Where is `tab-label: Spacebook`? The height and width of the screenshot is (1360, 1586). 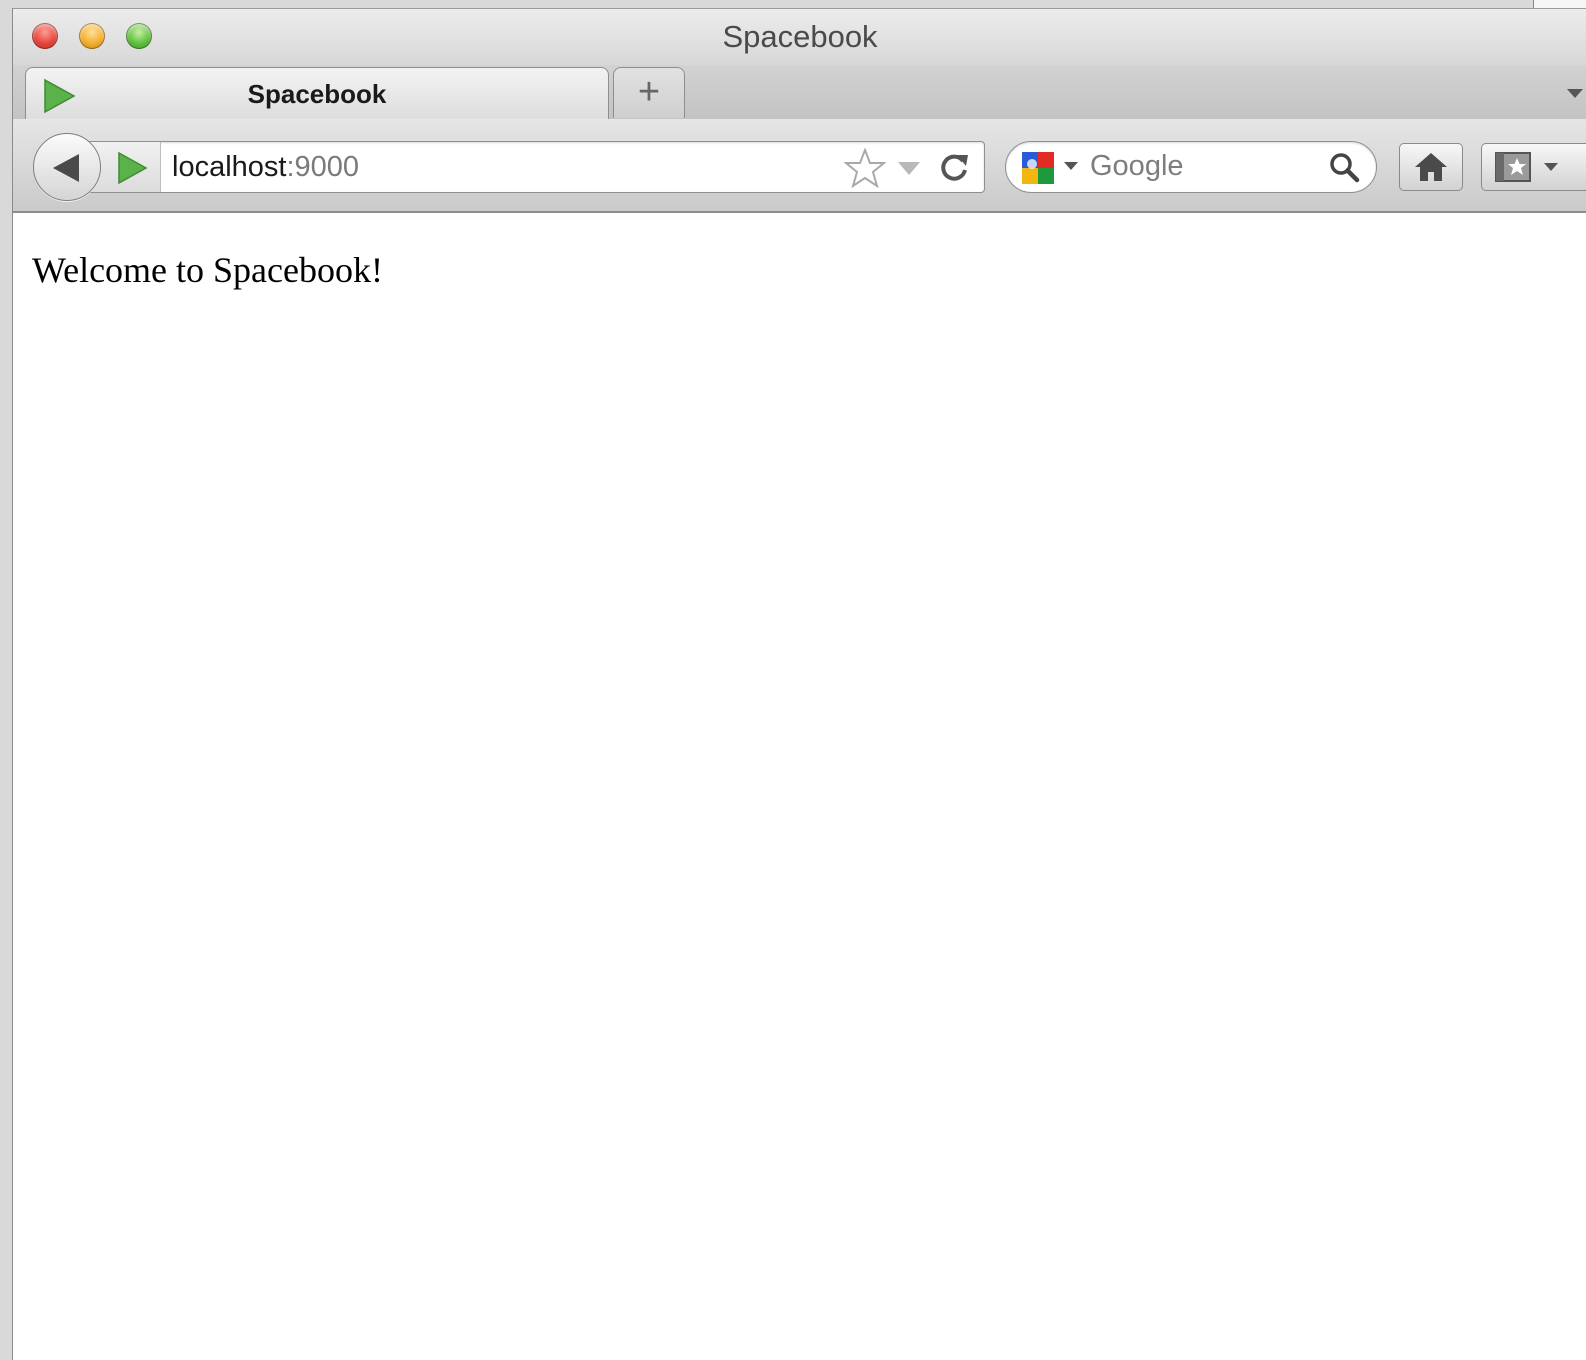
tab-label: Spacebook is located at coordinates (317, 94).